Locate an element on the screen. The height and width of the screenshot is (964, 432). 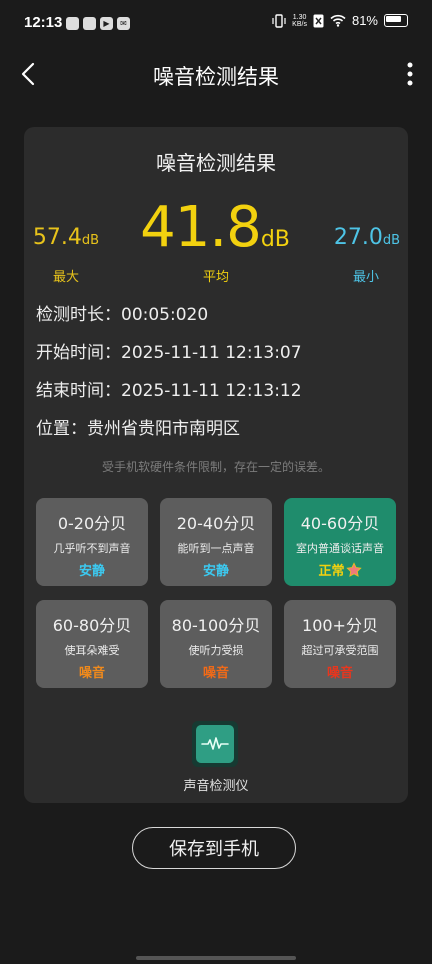
level-desc: 超过可承受范围 is located at coordinates (340, 650).